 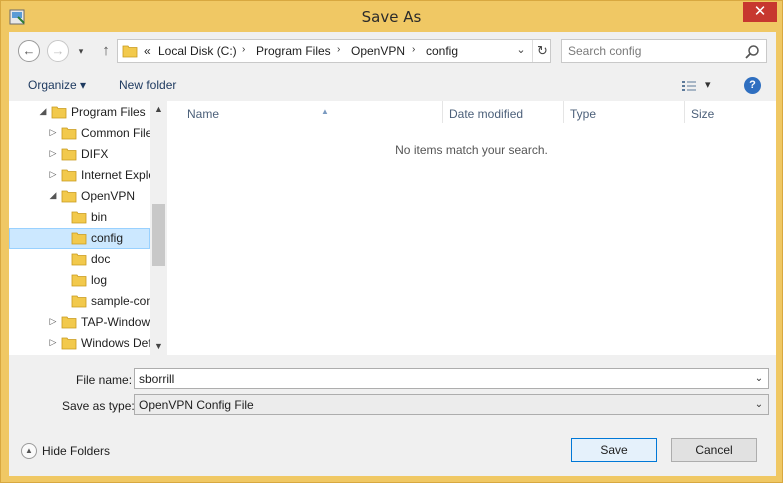 What do you see at coordinates (442, 51) in the screenshot?
I see `breadcrumb-config: config` at bounding box center [442, 51].